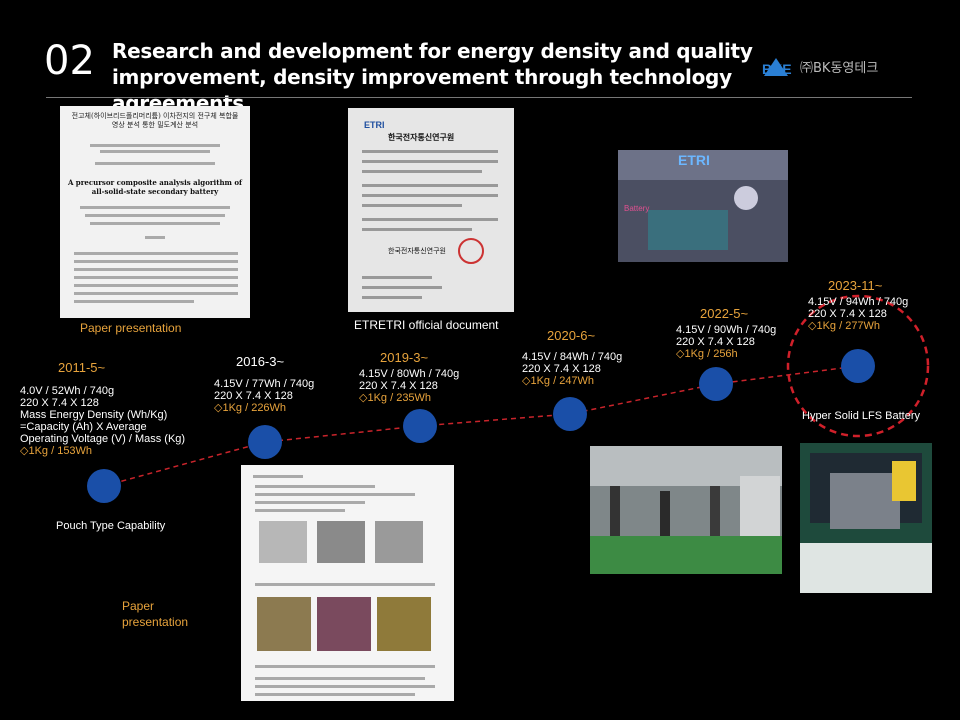  What do you see at coordinates (56, 451) in the screenshot?
I see `density-highlight: ◇1Kg / 153Wh` at bounding box center [56, 451].